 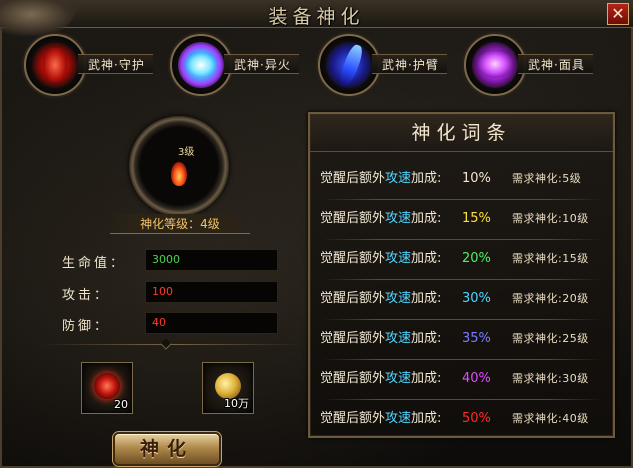 What do you see at coordinates (476, 378) in the screenshot?
I see `affix-value: 40%` at bounding box center [476, 378].